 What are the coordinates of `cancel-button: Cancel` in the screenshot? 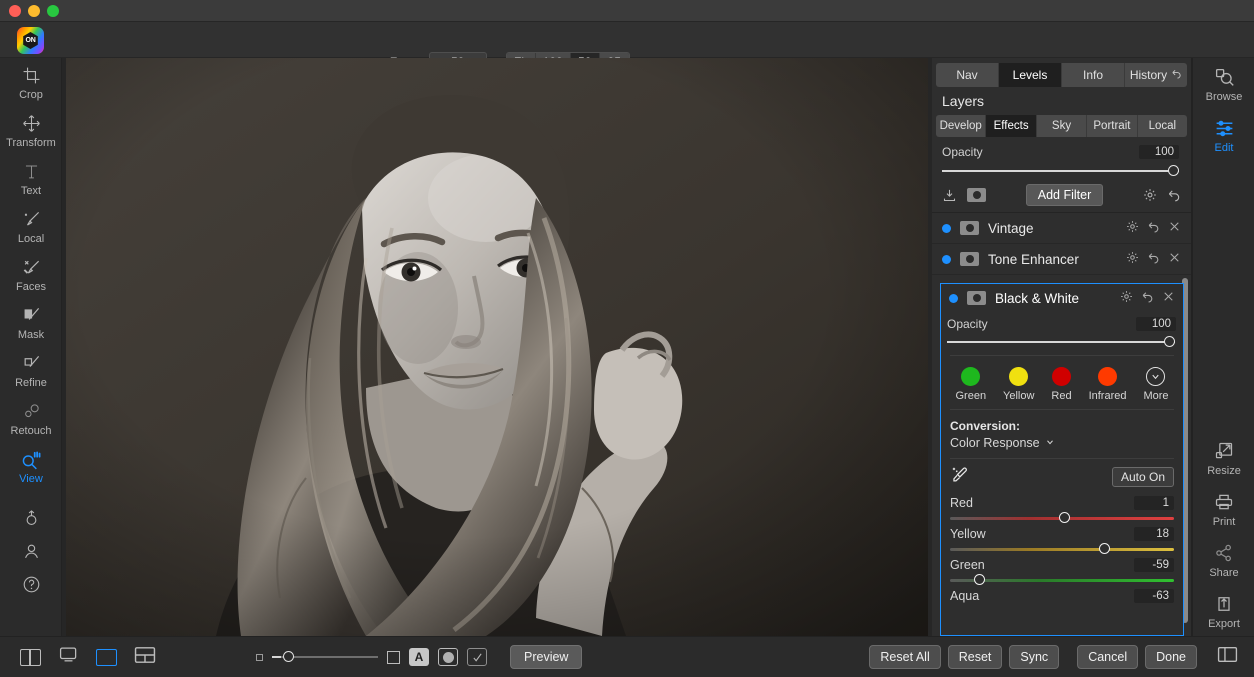 It's located at (1108, 657).